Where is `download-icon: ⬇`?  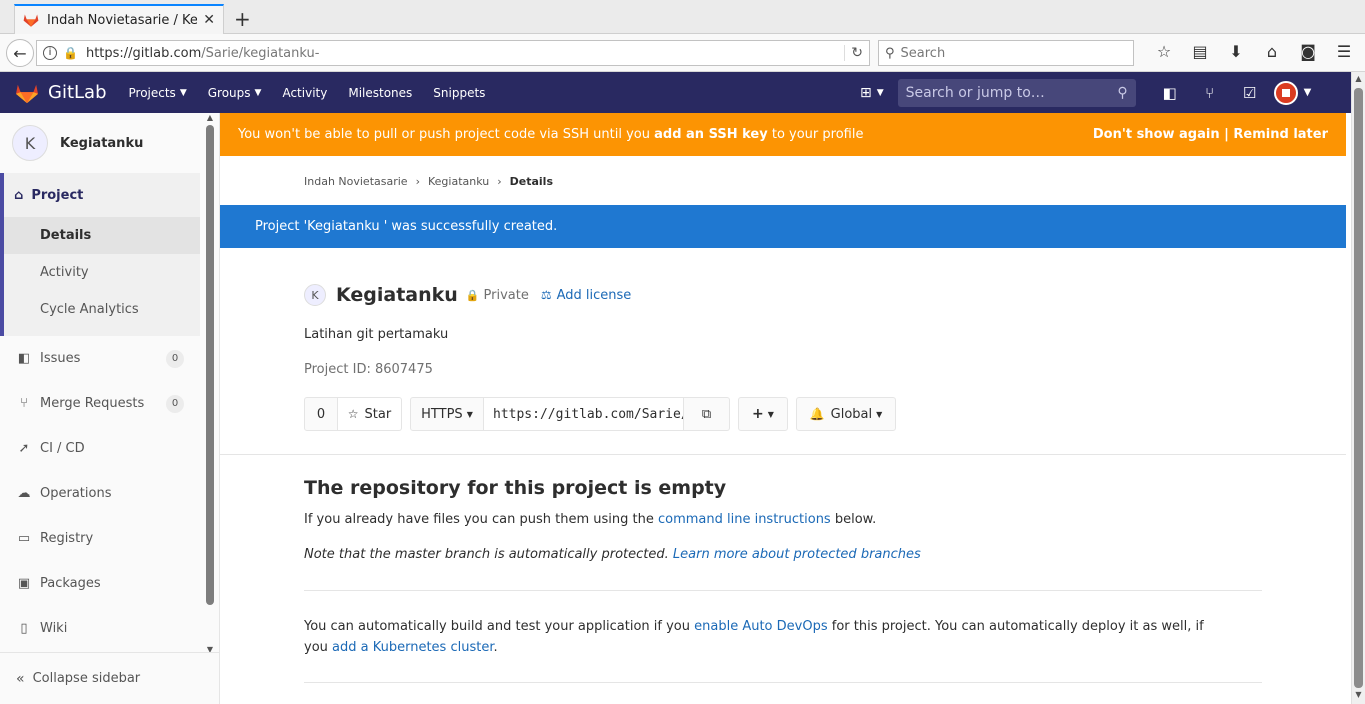
download-icon: ⬇ is located at coordinates (1236, 51).